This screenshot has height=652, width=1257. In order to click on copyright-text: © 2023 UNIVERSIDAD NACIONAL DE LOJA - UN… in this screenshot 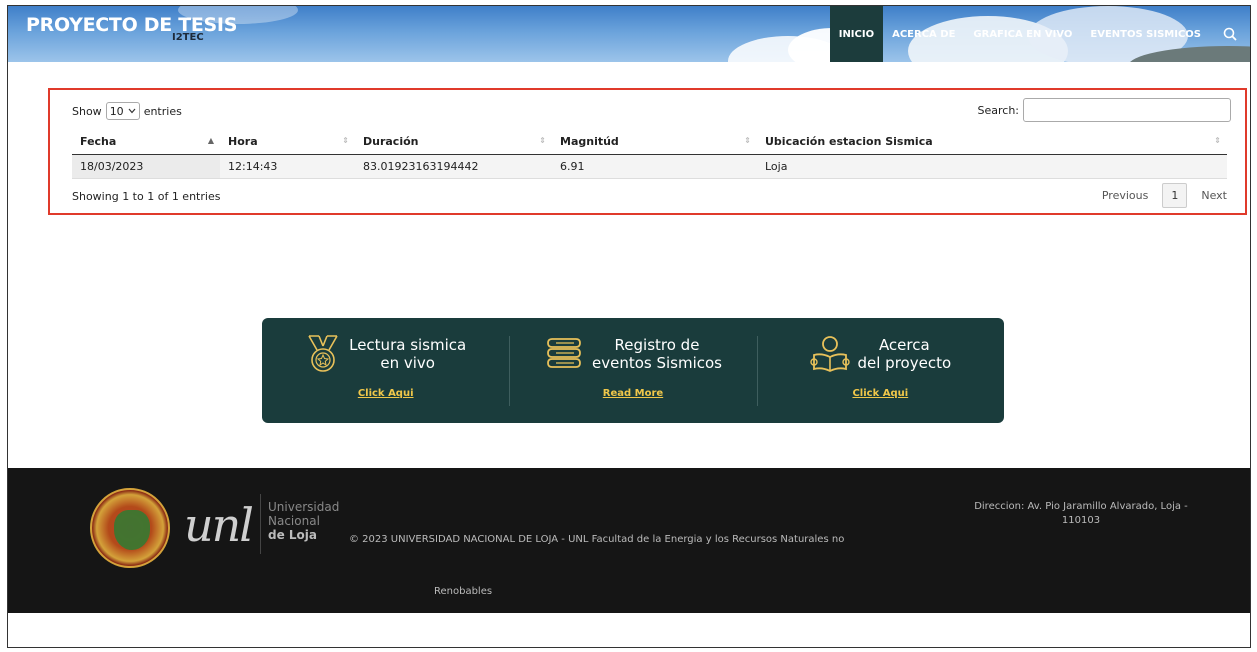, I will do `click(597, 539)`.